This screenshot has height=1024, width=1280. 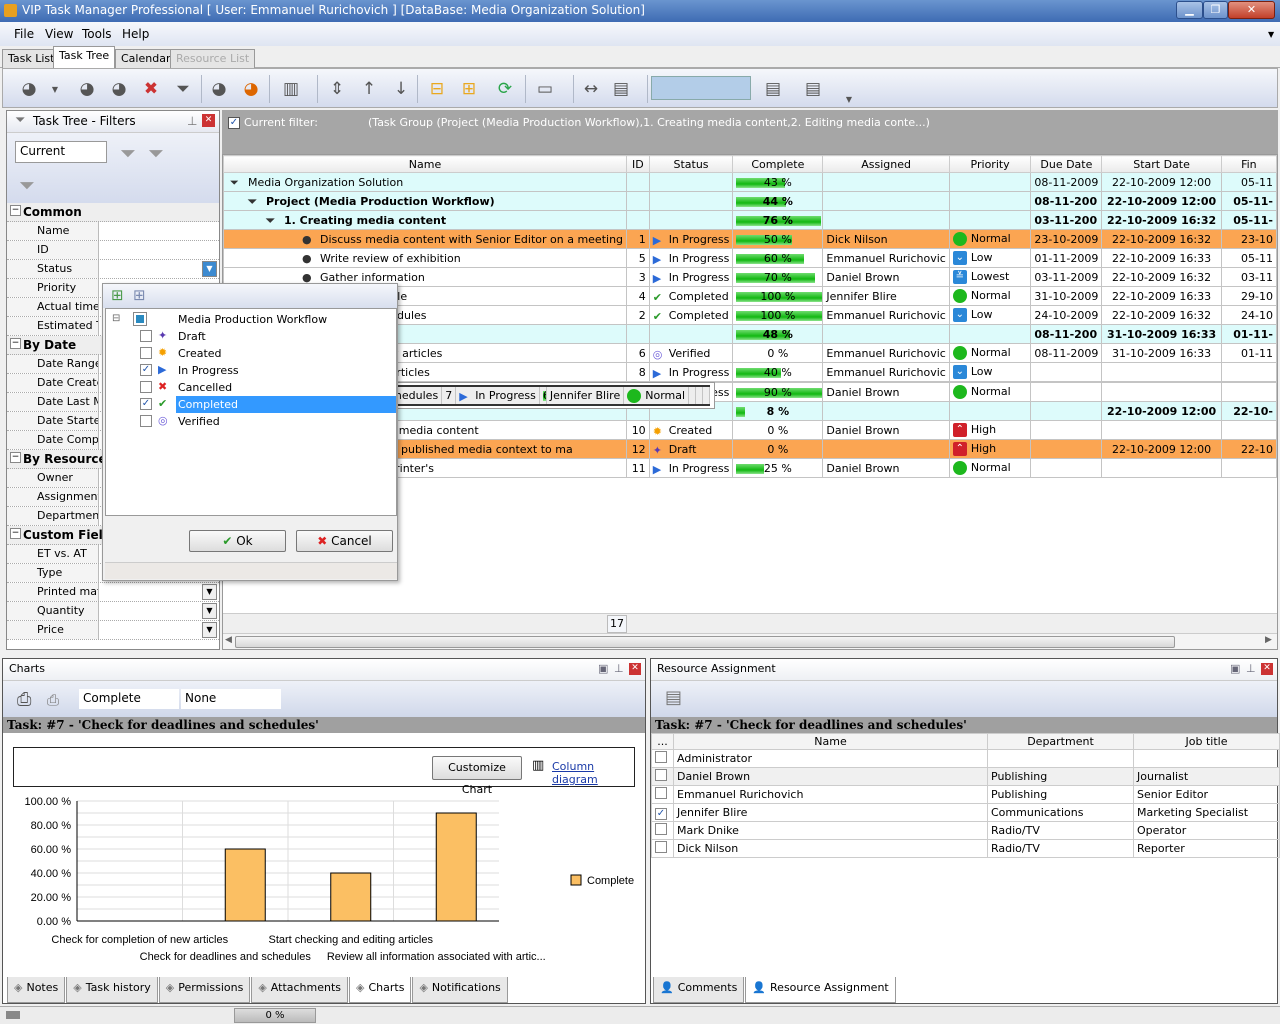 I want to click on new-task-dropdown-icon: ▼, so click(x=55, y=89).